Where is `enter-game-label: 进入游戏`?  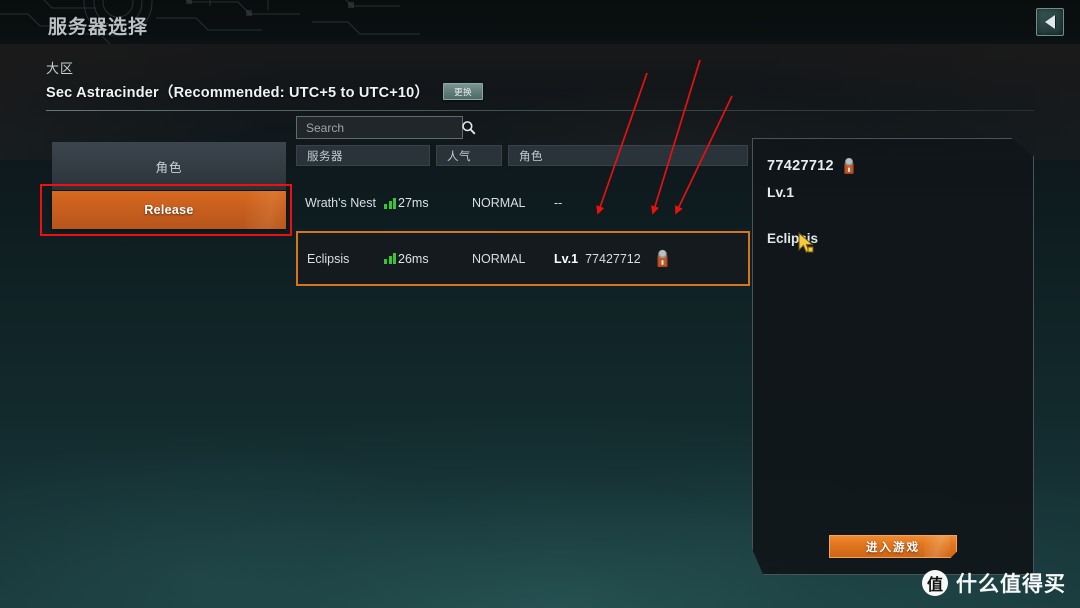 enter-game-label: 进入游戏 is located at coordinates (893, 547).